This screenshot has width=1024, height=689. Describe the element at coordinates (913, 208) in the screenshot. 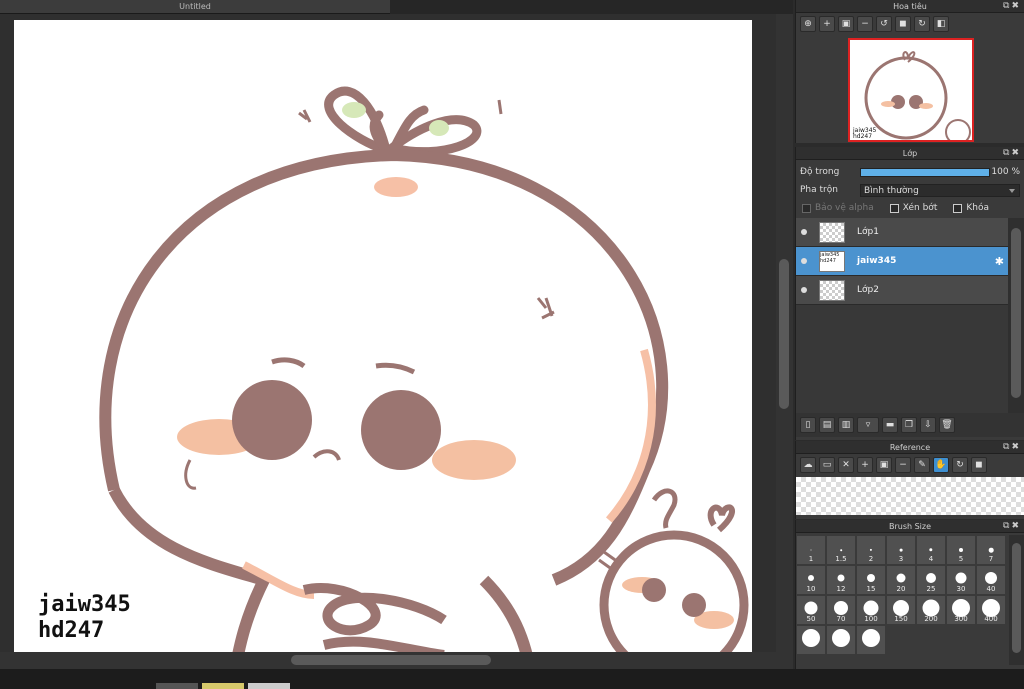

I see `clipping-checkbox: Xén bớt` at that location.